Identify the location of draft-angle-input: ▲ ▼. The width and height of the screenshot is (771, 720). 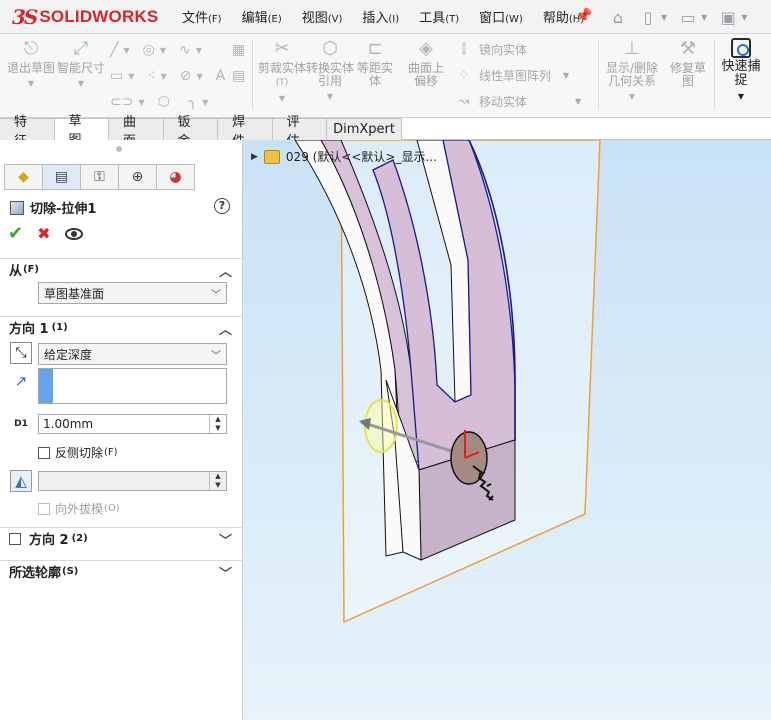
(132, 481).